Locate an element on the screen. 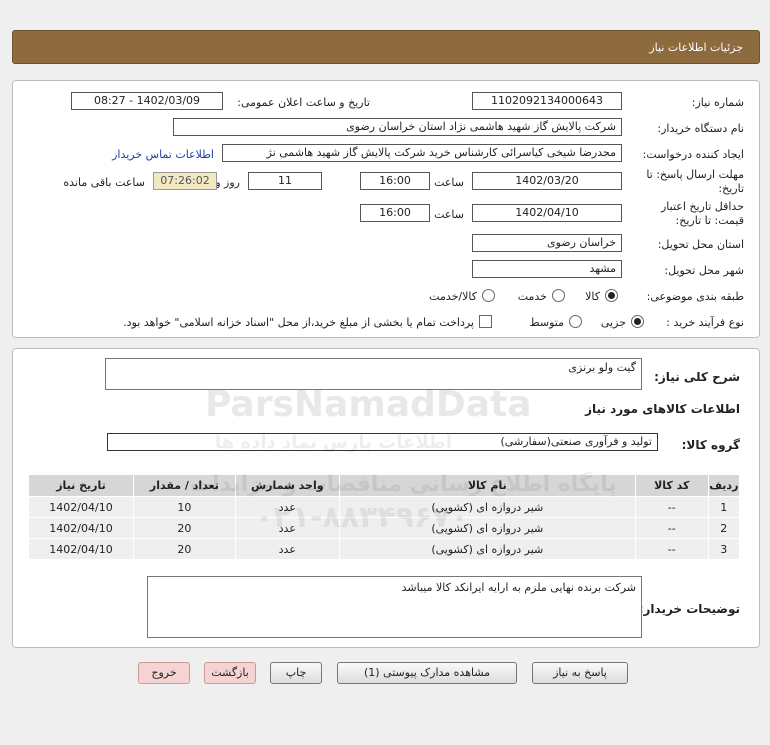 The image size is (770, 745). print-button: چاپ is located at coordinates (296, 673).